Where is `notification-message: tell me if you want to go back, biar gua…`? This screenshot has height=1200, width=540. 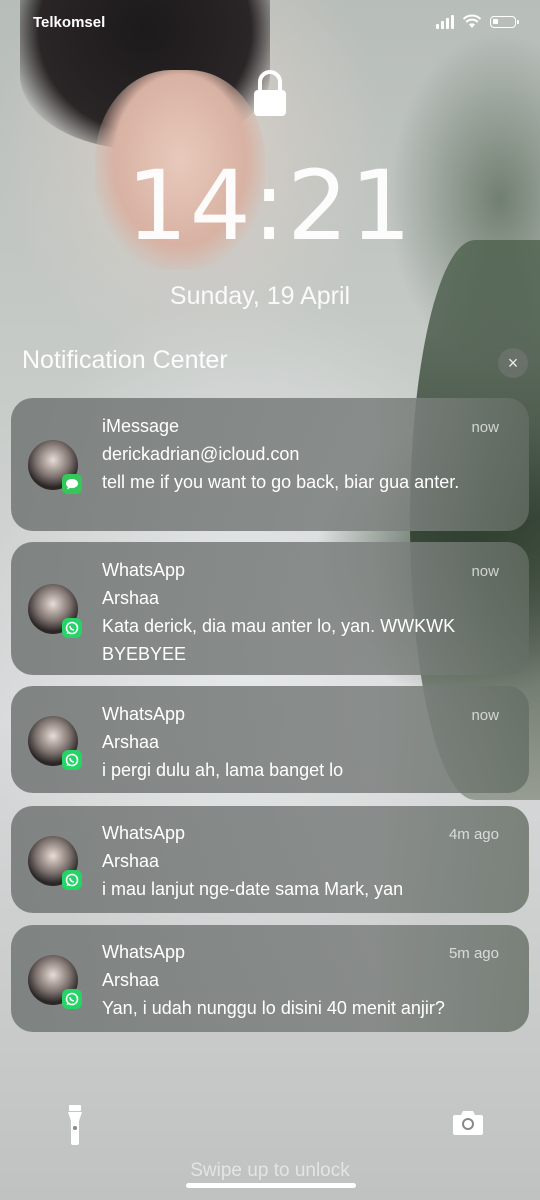 notification-message: tell me if you want to go back, biar gua… is located at coordinates (281, 482).